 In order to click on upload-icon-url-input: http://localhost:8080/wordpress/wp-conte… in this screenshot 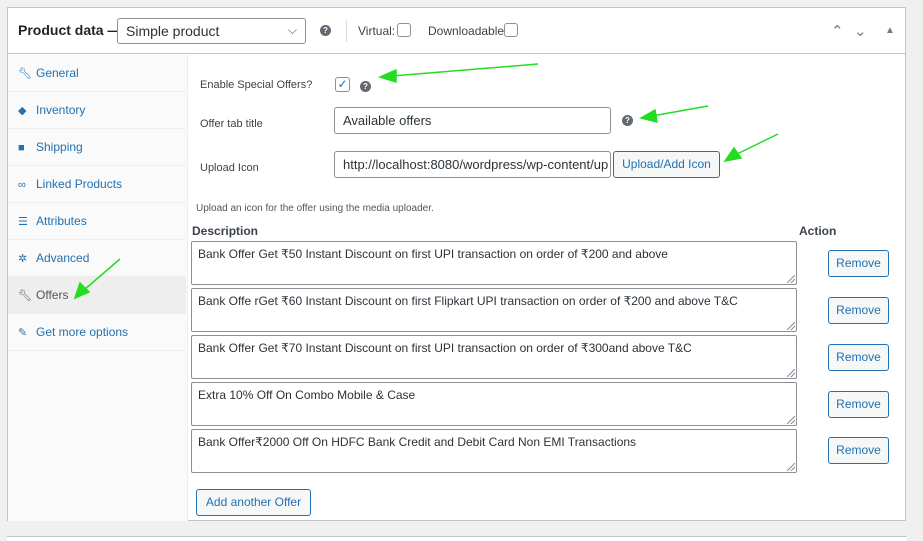, I will do `click(472, 164)`.